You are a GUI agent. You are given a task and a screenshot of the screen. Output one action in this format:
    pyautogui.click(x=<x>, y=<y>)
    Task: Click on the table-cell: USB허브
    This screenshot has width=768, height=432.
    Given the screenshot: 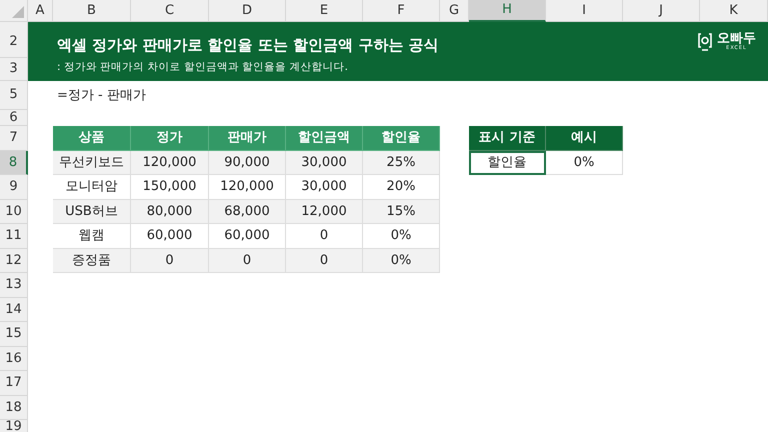 What is the action you would take?
    pyautogui.click(x=92, y=212)
    